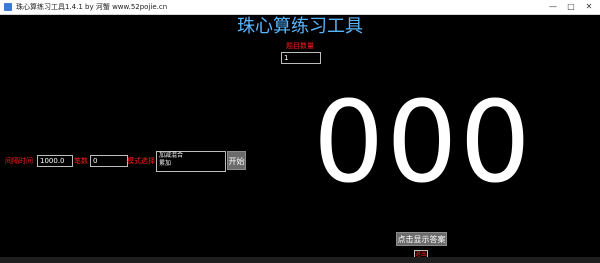 This screenshot has height=263, width=600. I want to click on question-count-label: 题目数量, so click(300, 46).